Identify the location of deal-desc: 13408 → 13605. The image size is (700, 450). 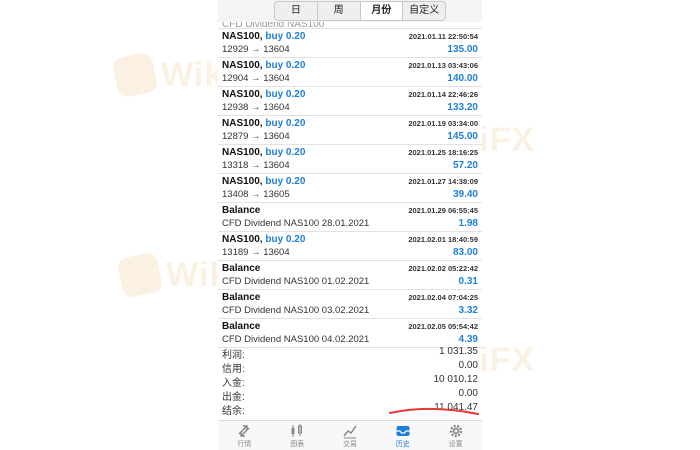
(256, 194).